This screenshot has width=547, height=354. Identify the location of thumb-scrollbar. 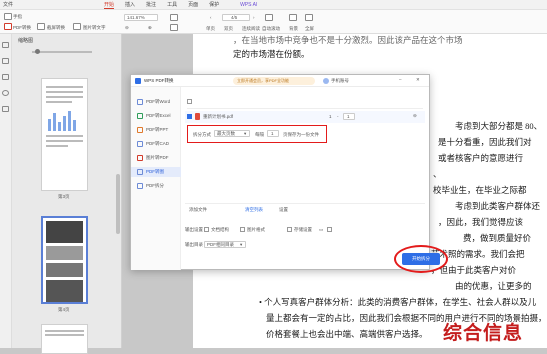
(118, 204).